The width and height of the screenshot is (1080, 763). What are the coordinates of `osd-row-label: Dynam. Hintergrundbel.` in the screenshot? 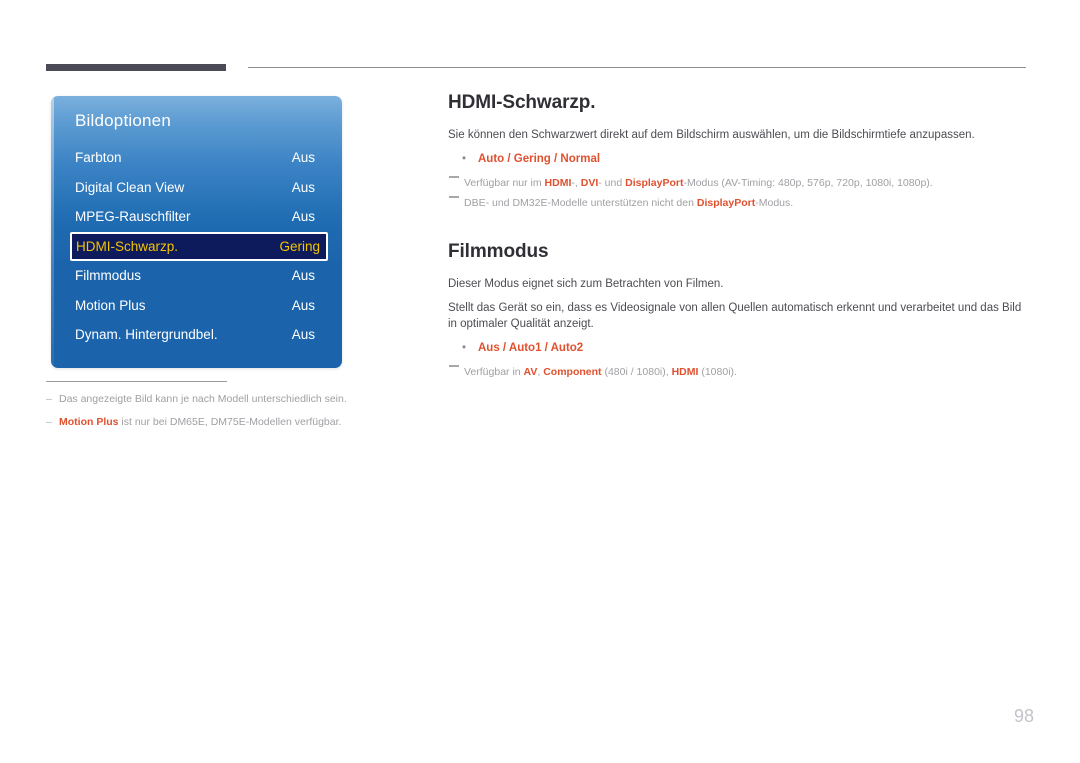 It's located at (146, 334).